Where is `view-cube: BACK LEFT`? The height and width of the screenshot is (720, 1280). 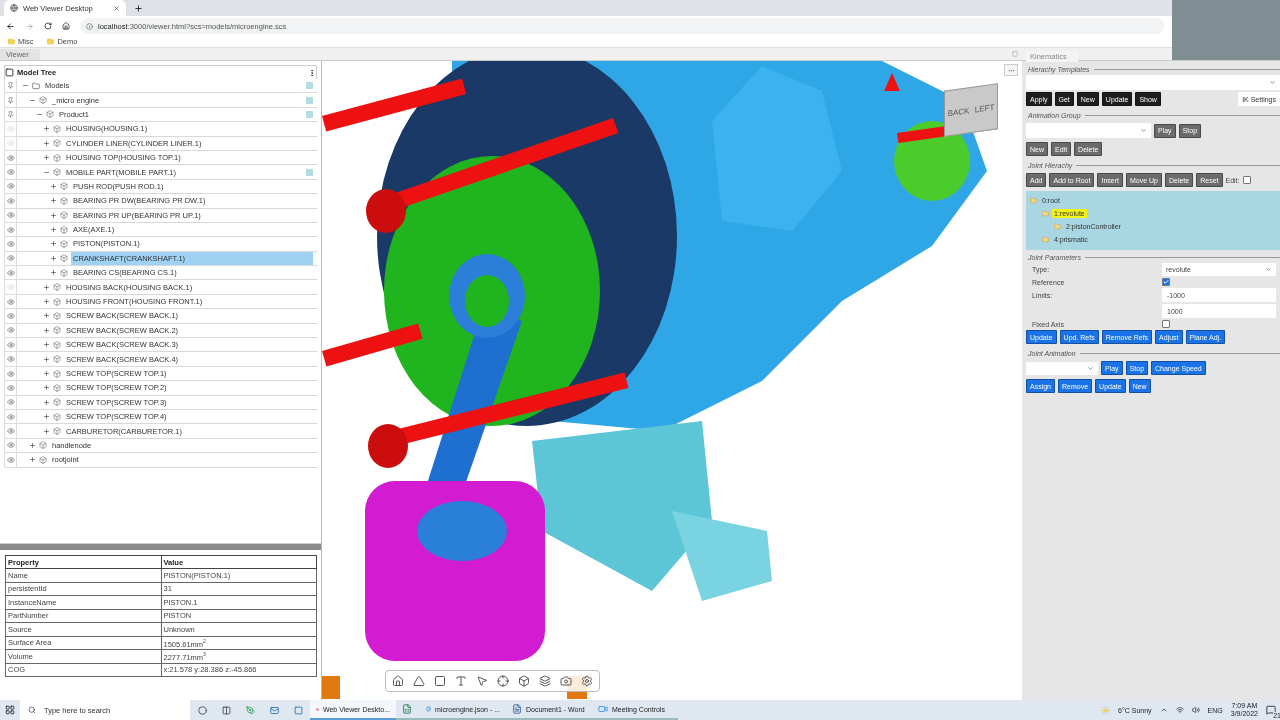
view-cube: BACK LEFT is located at coordinates (971, 110).